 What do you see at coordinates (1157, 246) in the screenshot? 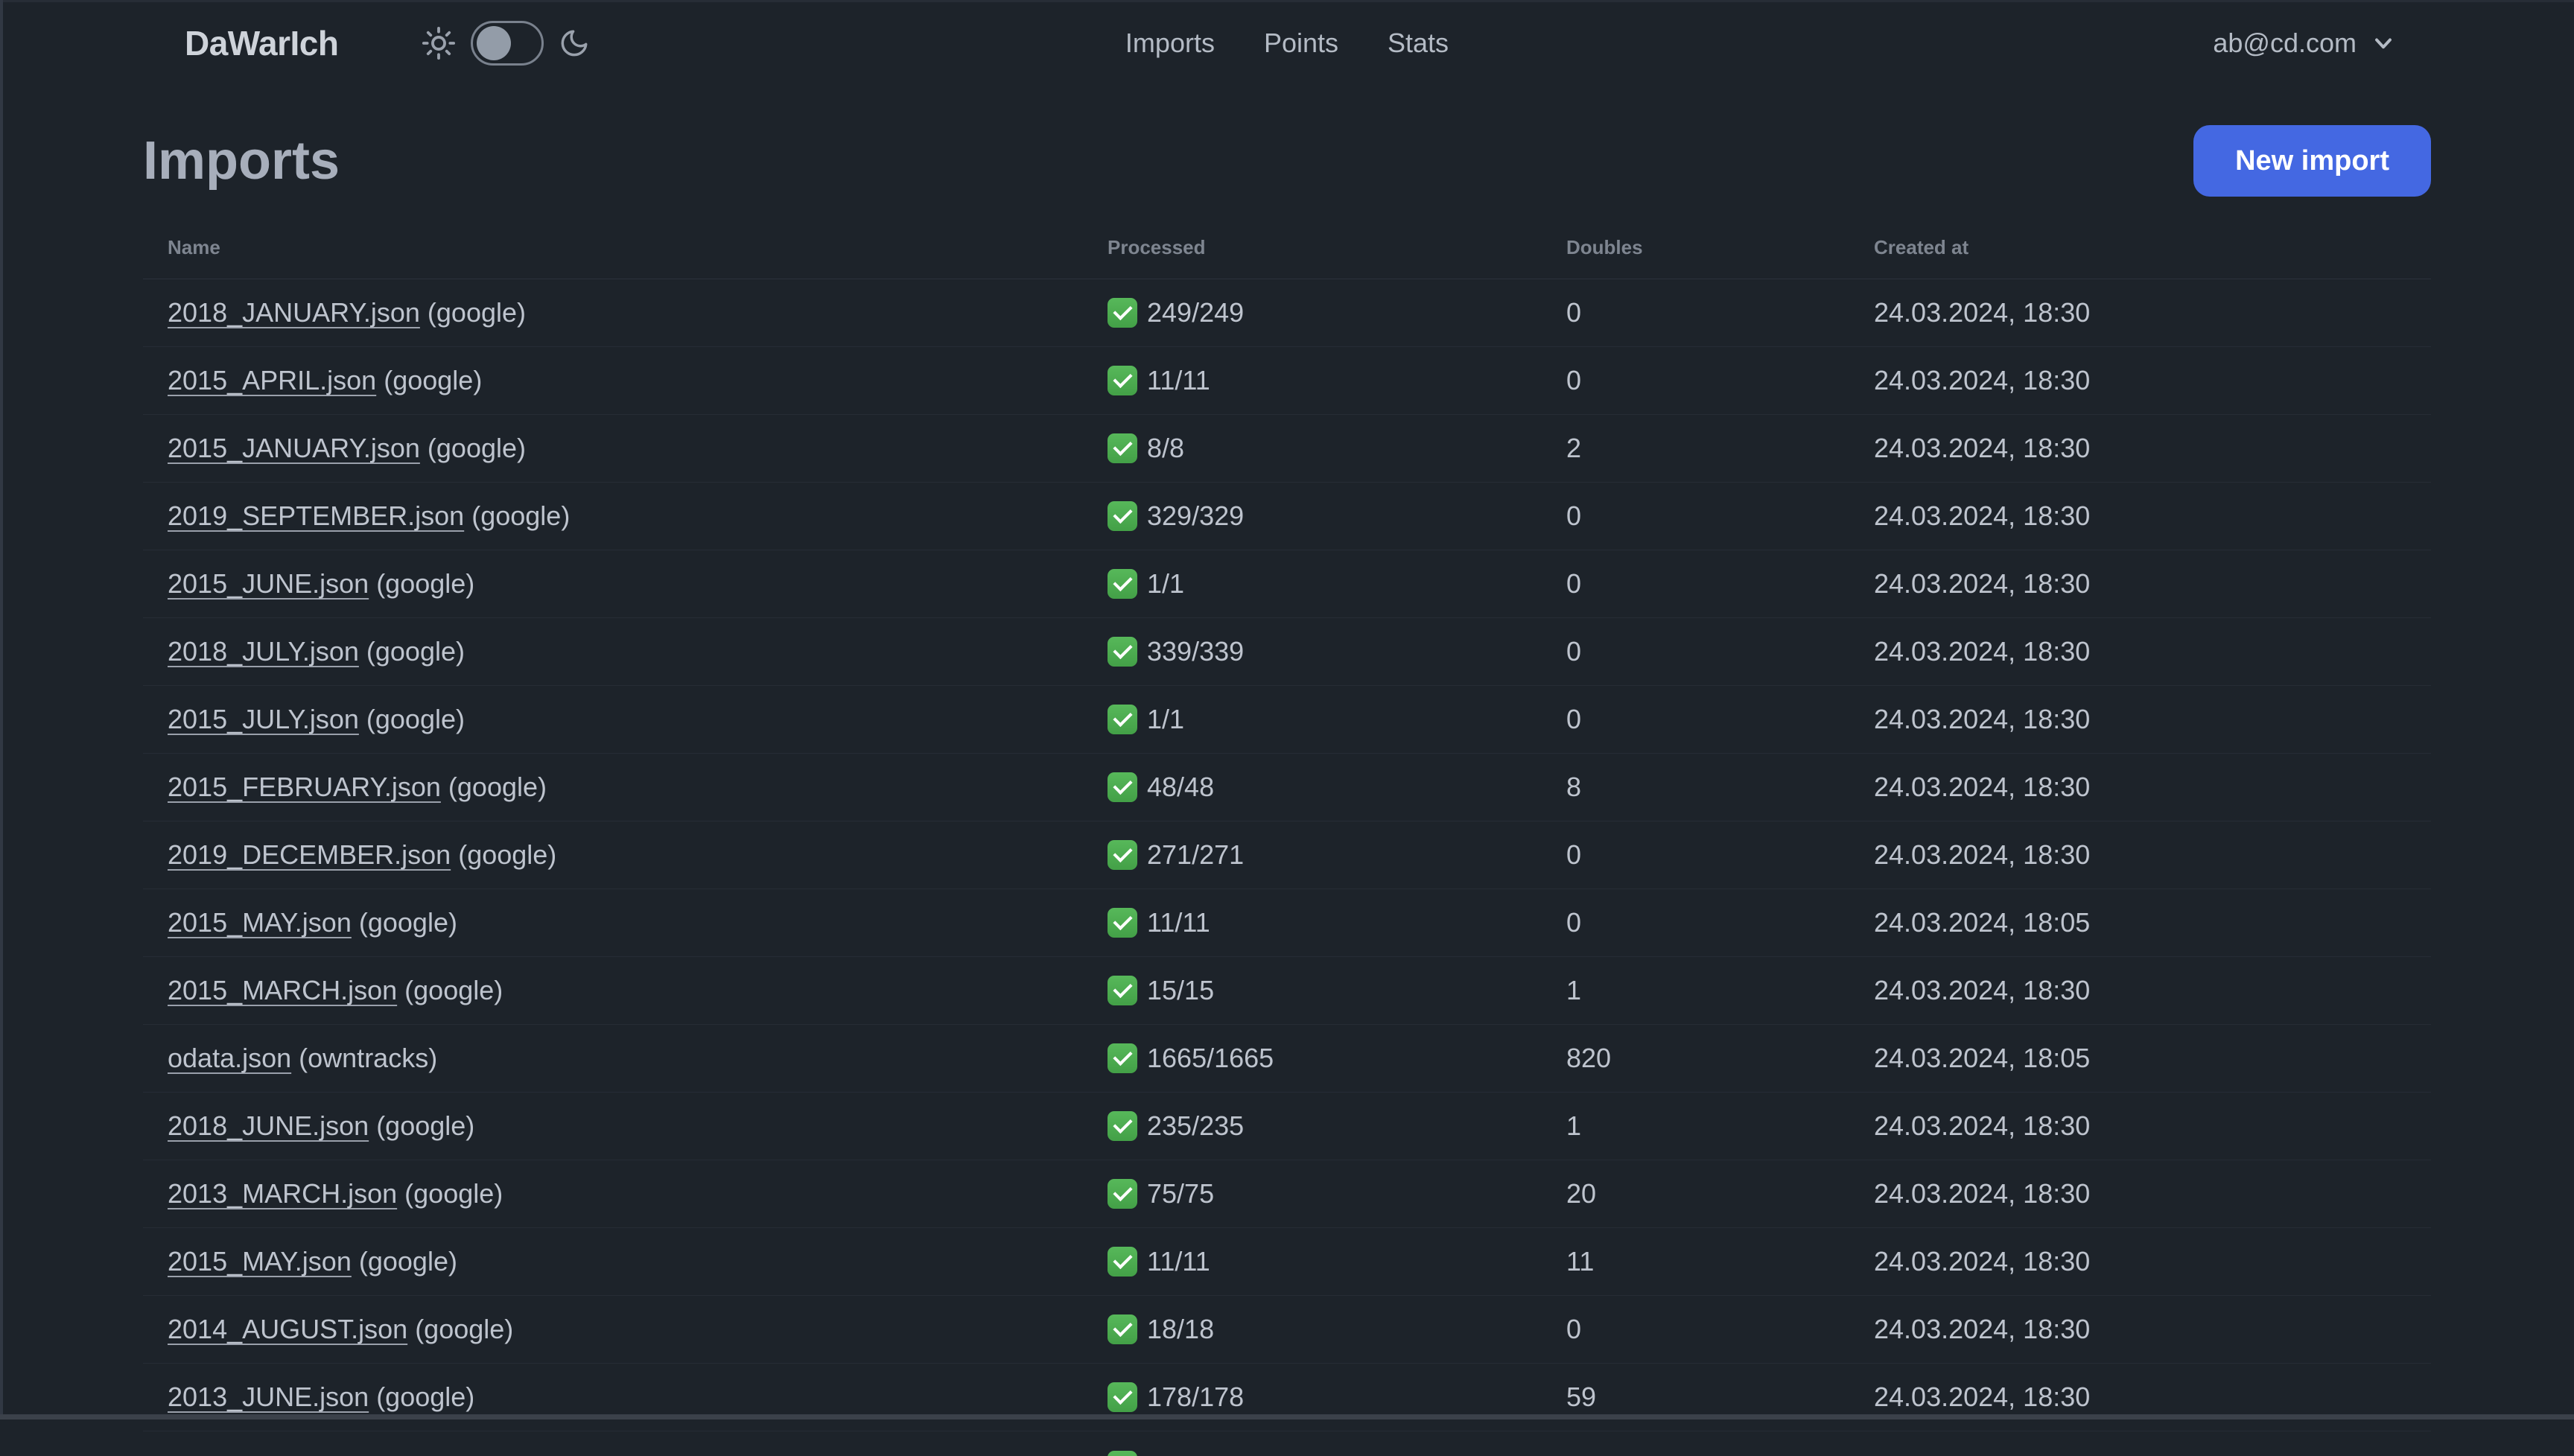
I see `column-header-processed: Processed` at bounding box center [1157, 246].